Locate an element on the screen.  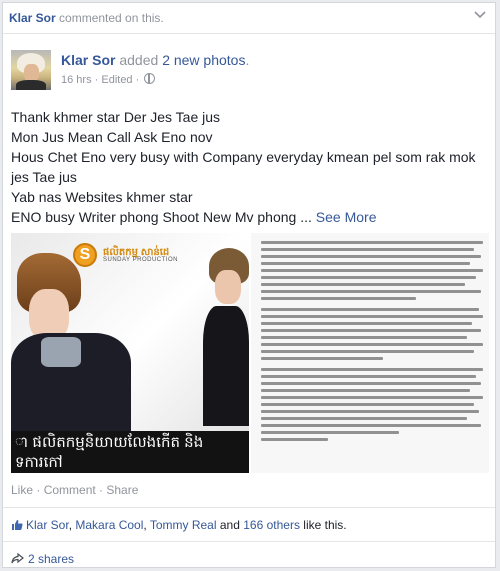
shares-link: 2 shares is located at coordinates (42, 559).